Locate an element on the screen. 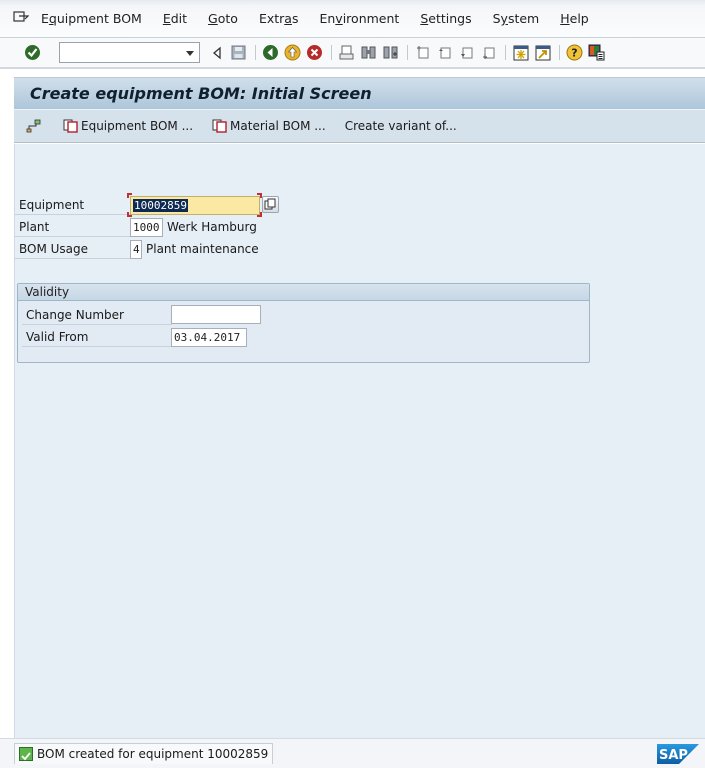  hierarchy-button is located at coordinates (35, 126).